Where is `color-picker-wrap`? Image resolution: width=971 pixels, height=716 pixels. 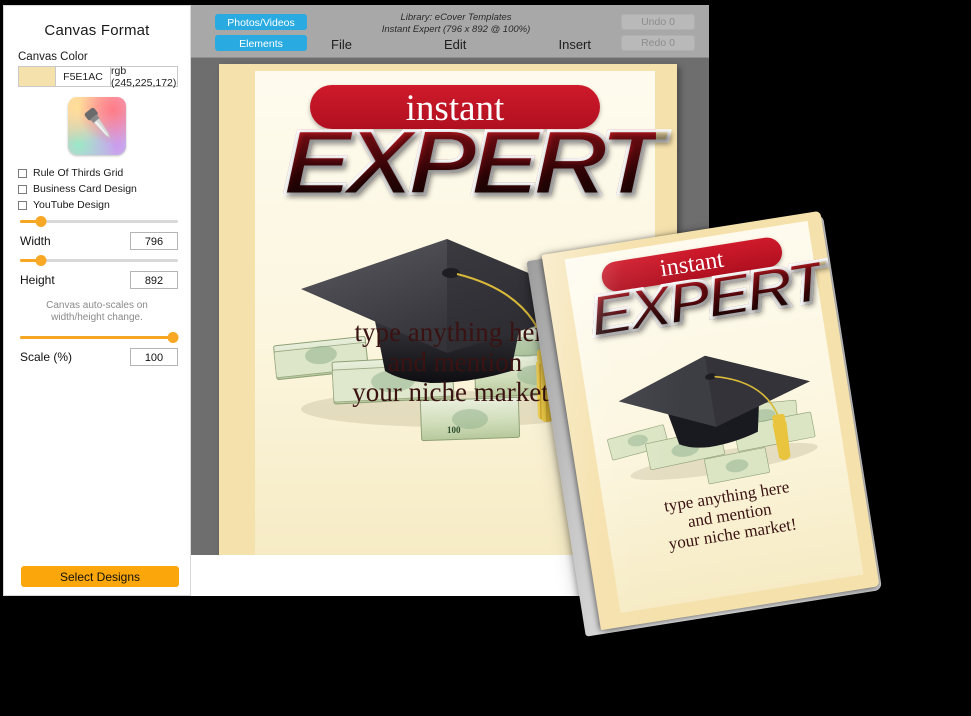 color-picker-wrap is located at coordinates (97, 126).